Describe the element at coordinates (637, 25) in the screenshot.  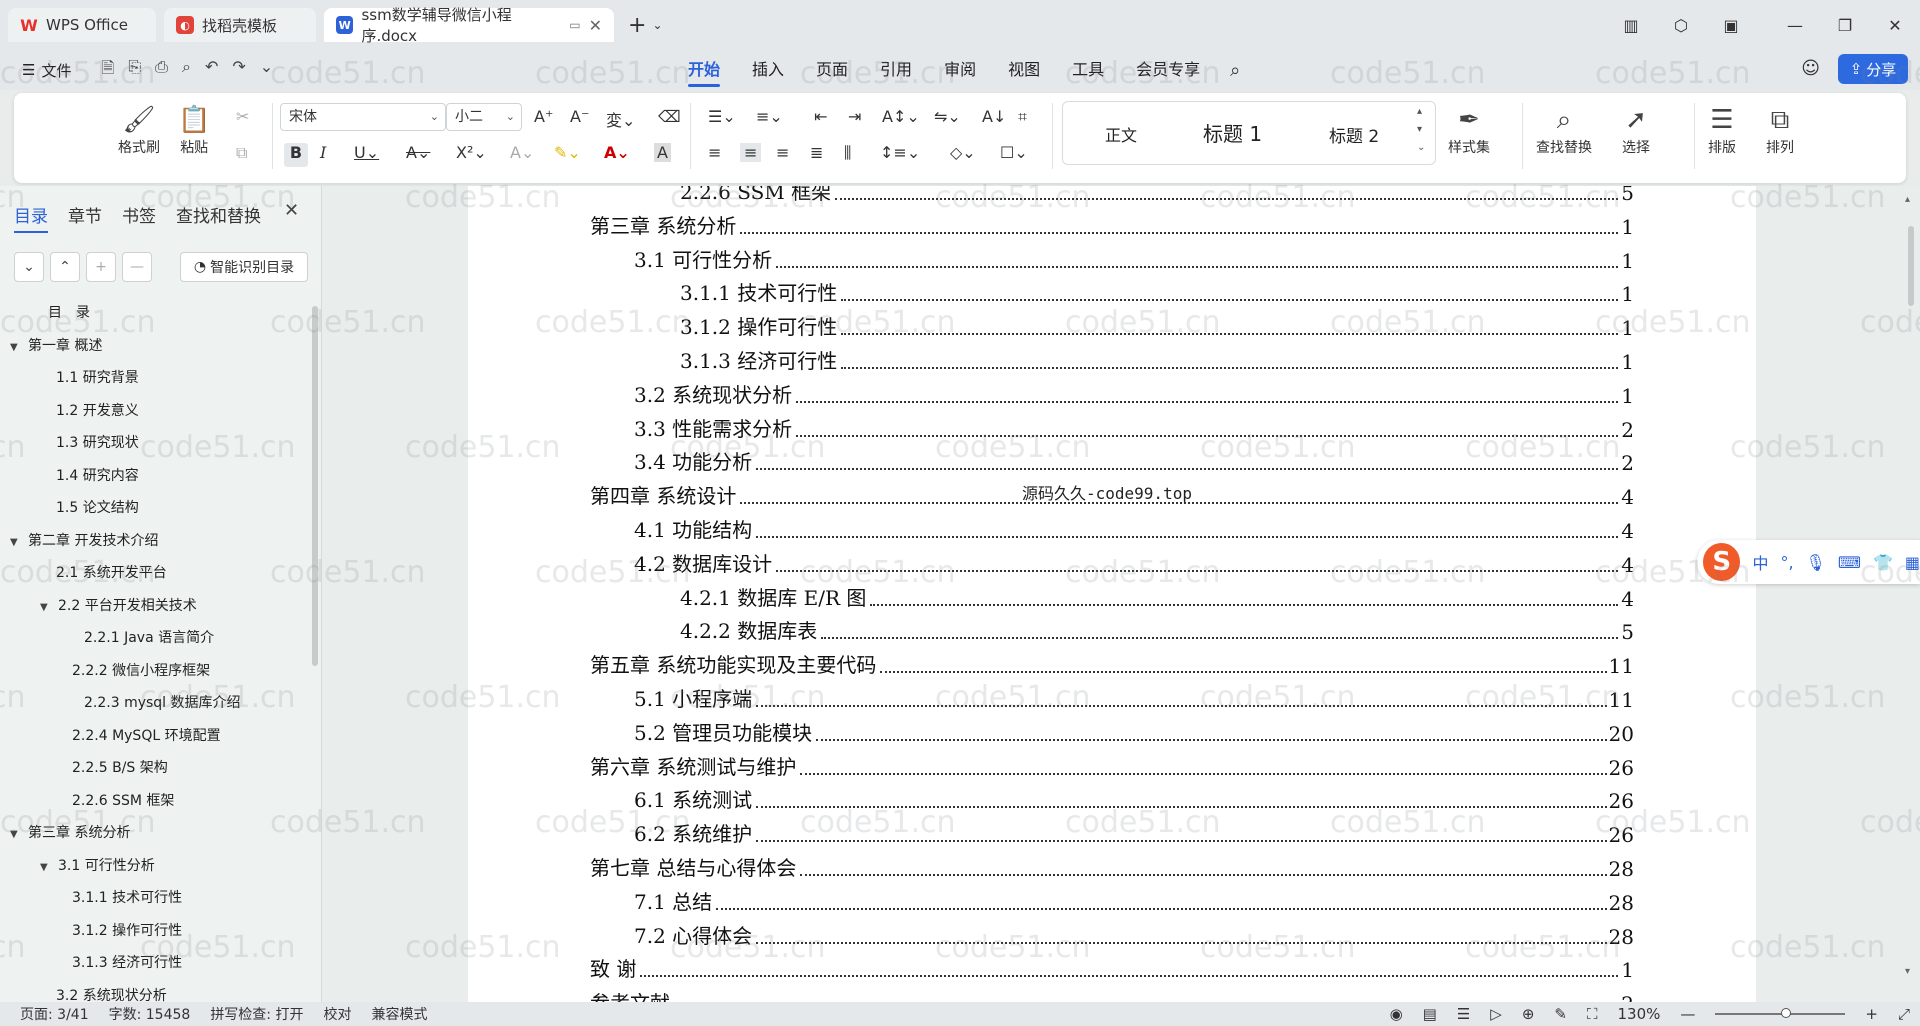
I see `new-tab-button: +` at that location.